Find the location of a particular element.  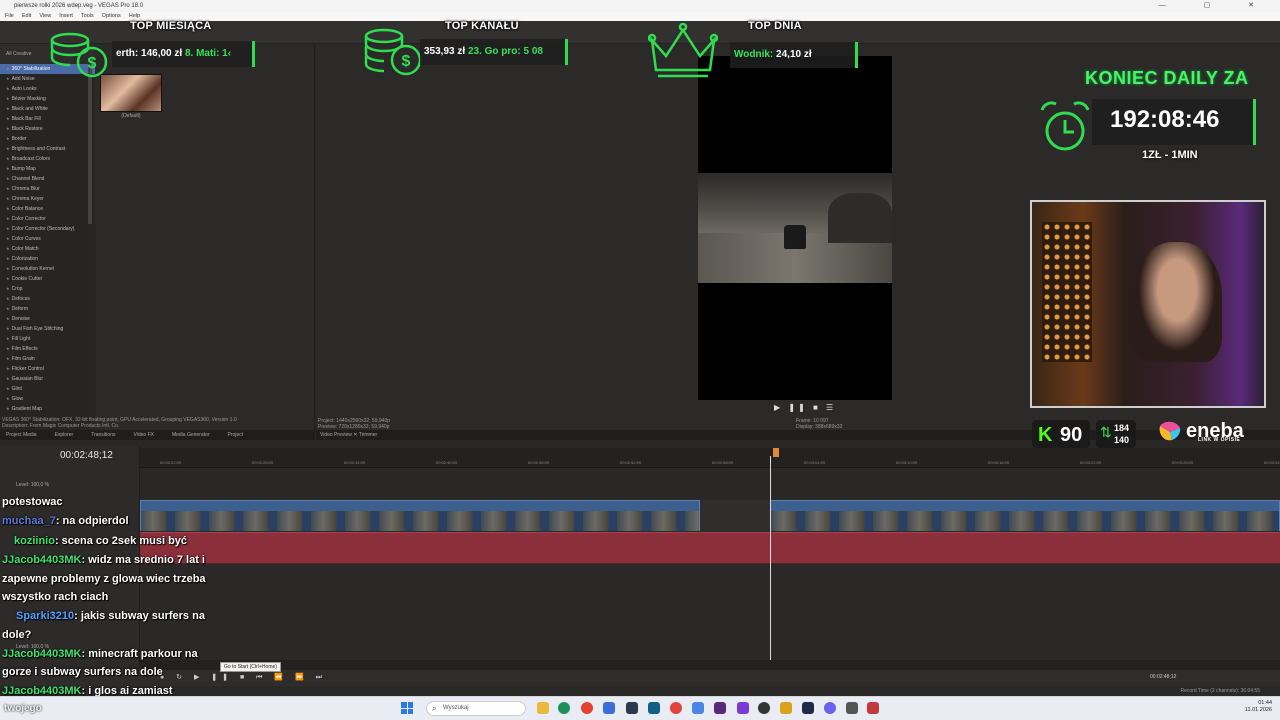

tab-video-fx: Video FX is located at coordinates (143, 435).